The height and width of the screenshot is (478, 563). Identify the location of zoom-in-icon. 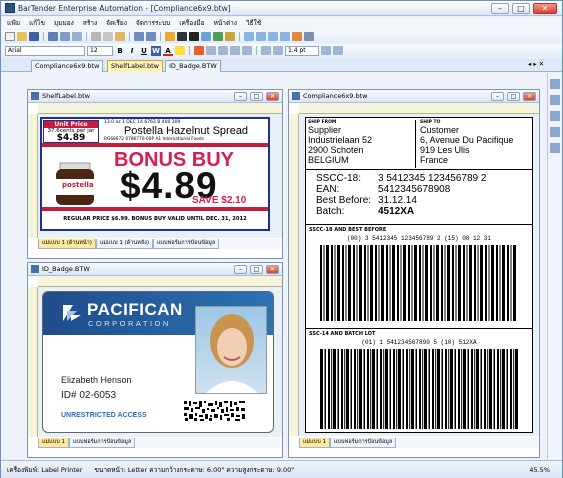
(249, 36).